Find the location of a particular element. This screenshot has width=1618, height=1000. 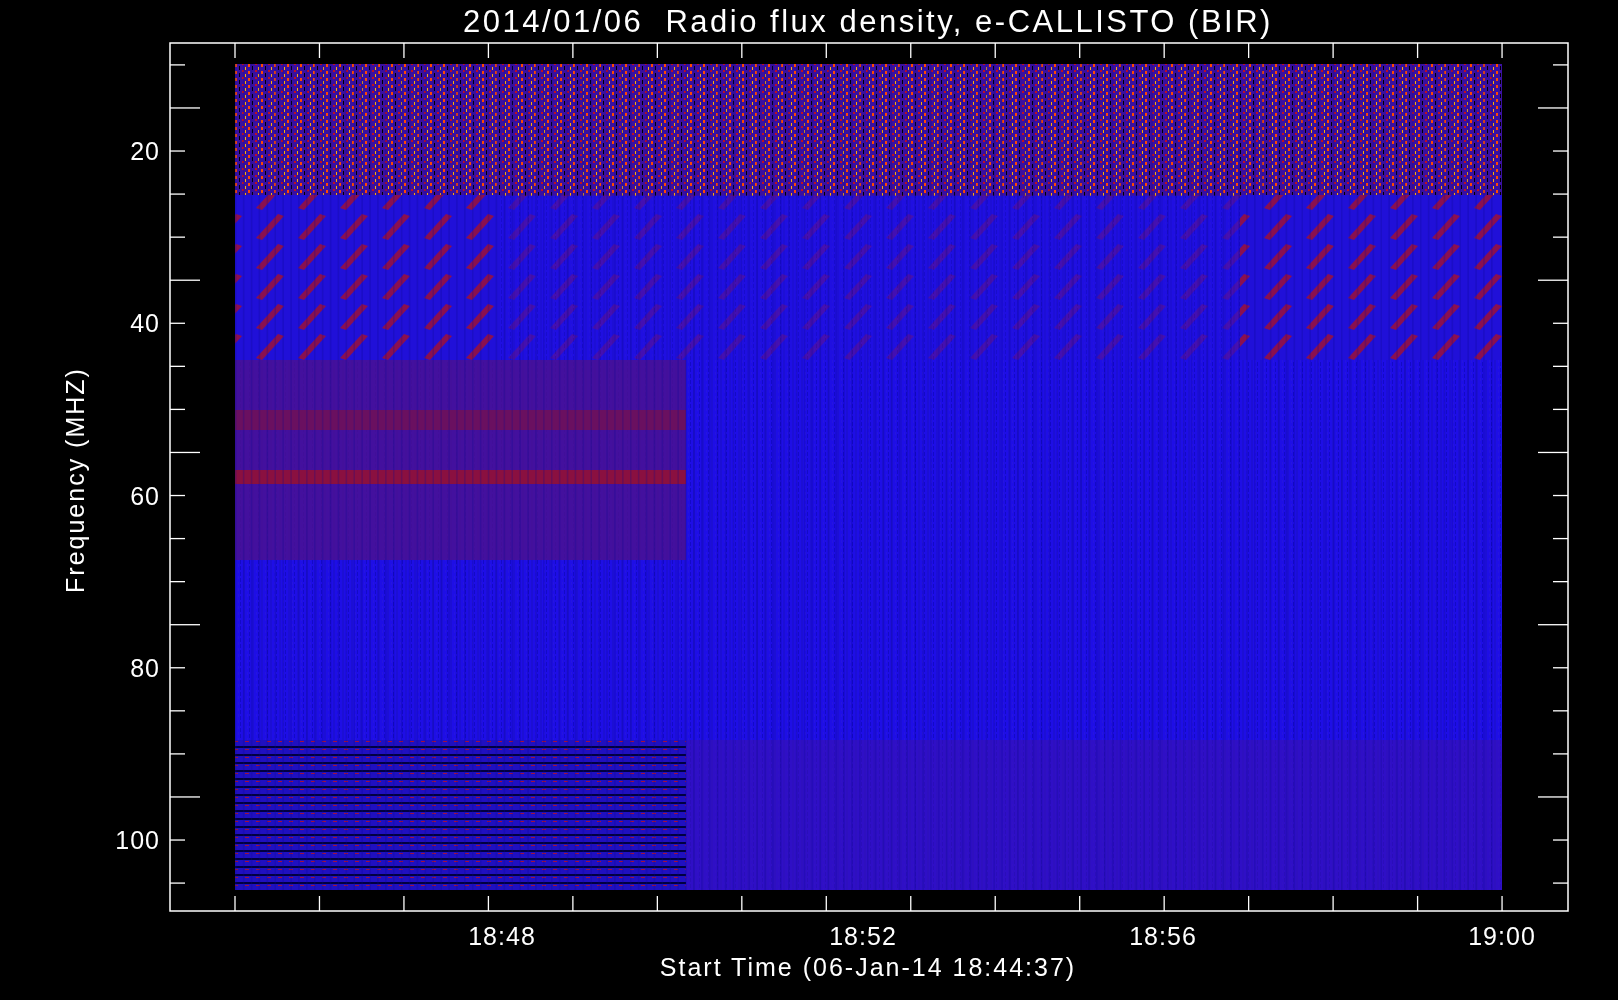

x-axis-label: Start Time (06-Jan-14 18:44:37) is located at coordinates (868, 967).